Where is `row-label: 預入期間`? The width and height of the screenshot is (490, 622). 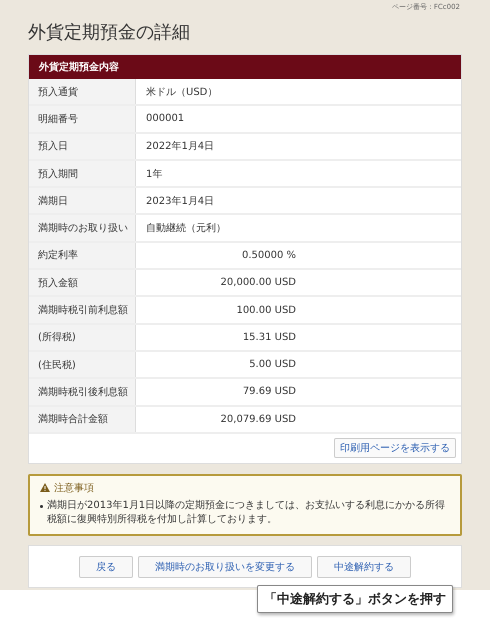 row-label: 預入期間 is located at coordinates (82, 173).